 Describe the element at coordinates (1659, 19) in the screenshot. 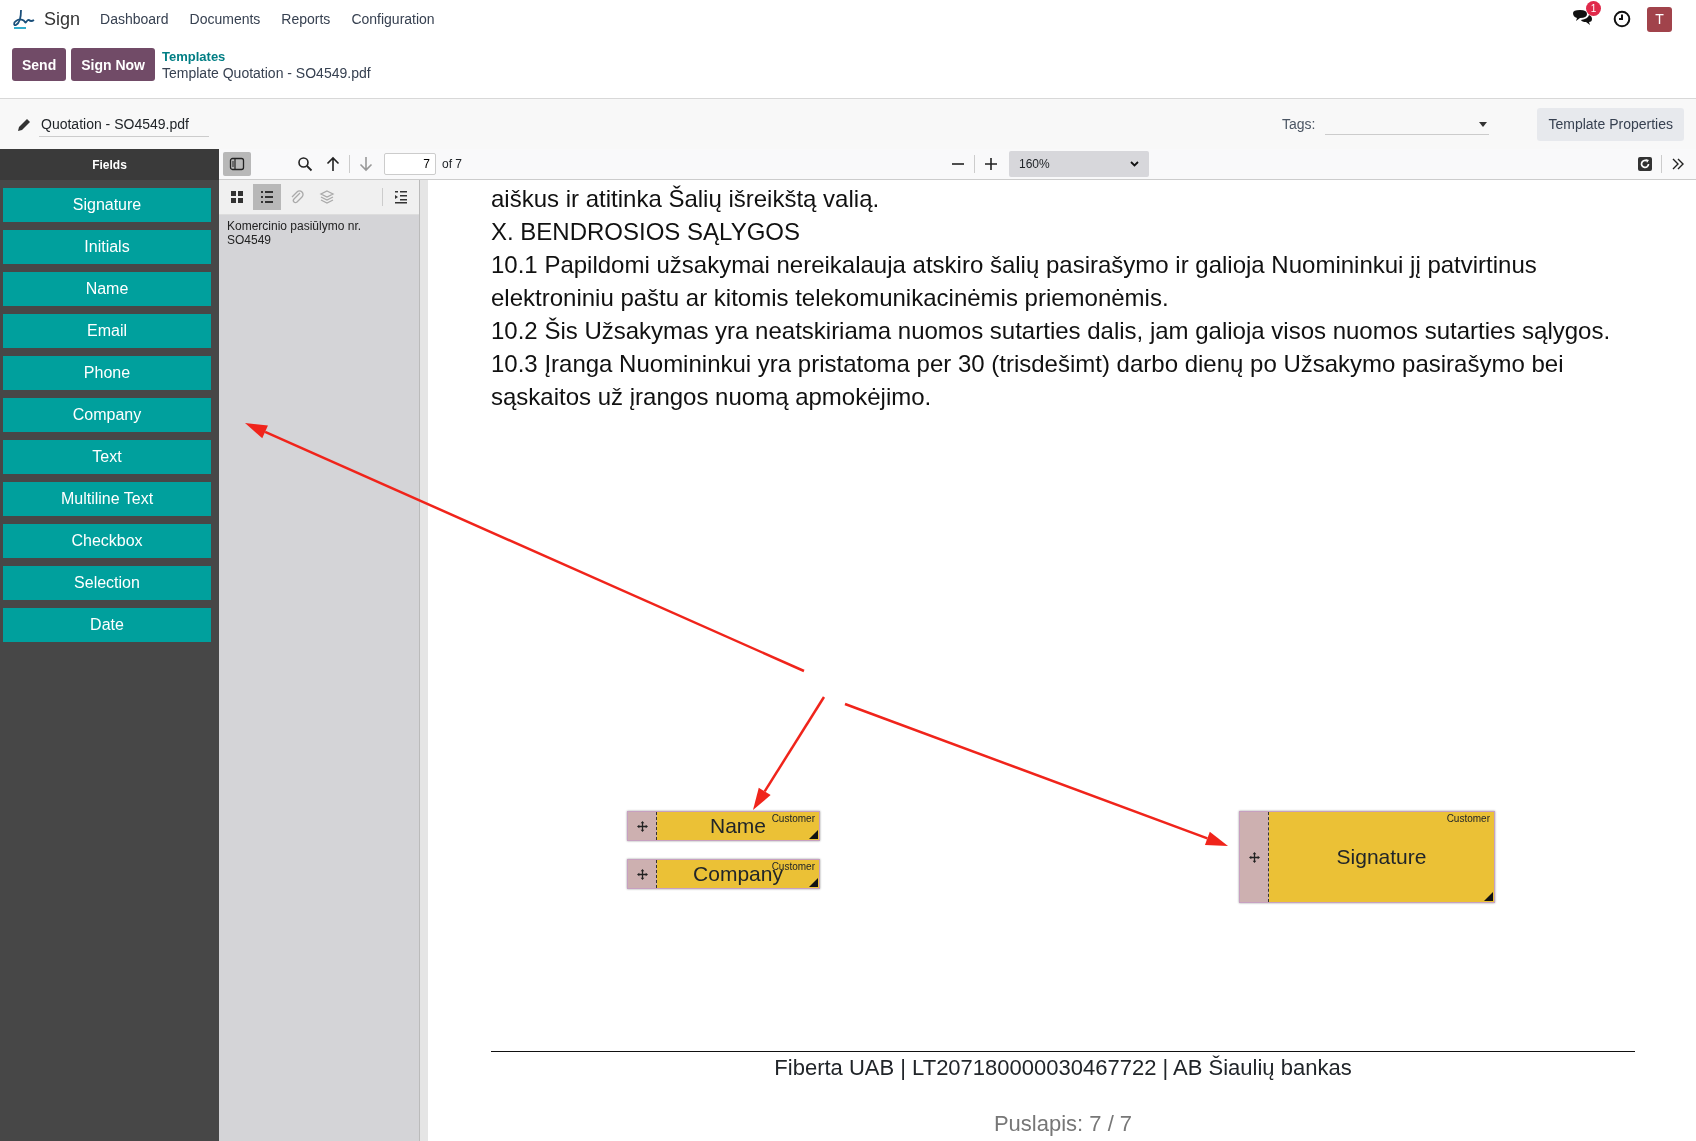

I see `user-avatar: T` at that location.